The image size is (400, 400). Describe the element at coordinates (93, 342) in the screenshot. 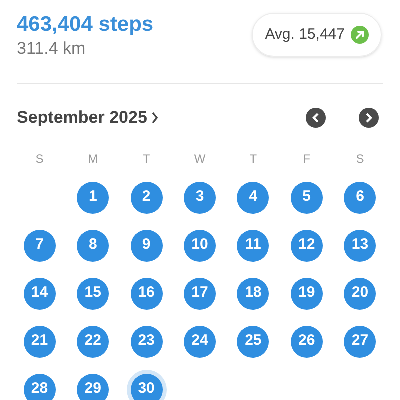

I see `calendar-day: 22` at that location.